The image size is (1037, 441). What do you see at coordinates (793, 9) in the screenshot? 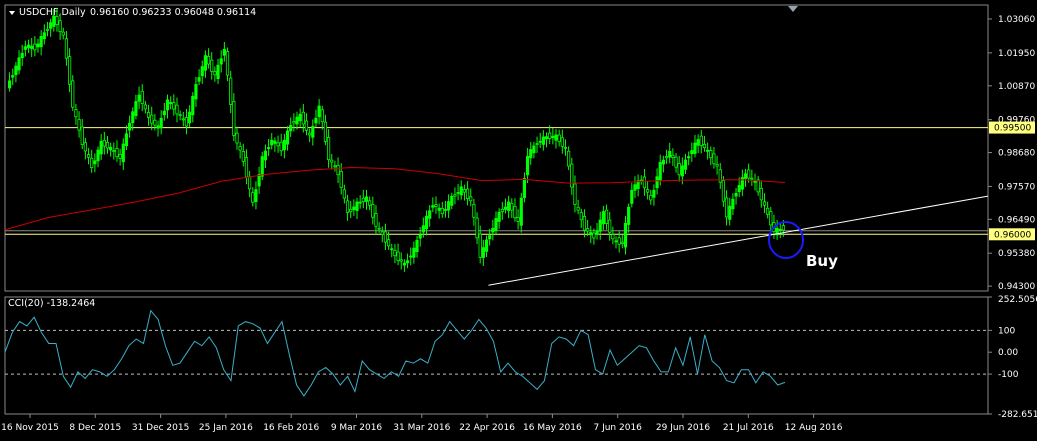
I see `chart-shift-marker-icon` at bounding box center [793, 9].